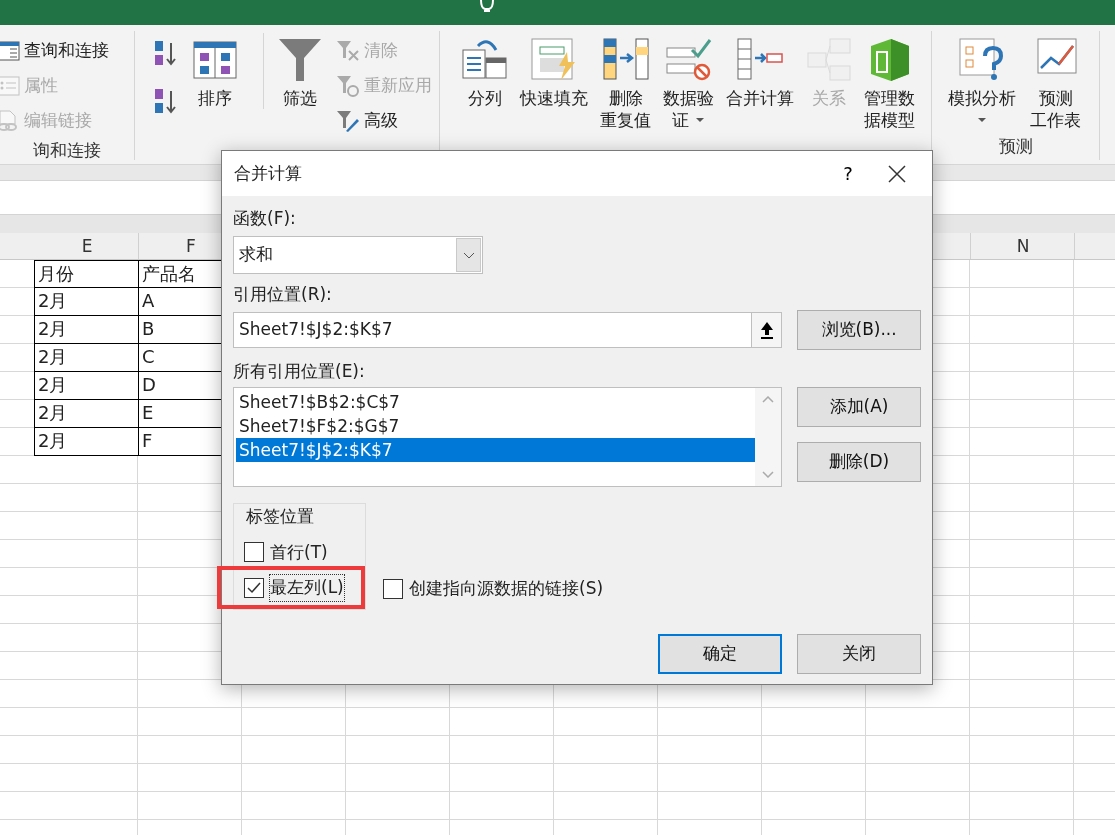  What do you see at coordinates (508, 330) in the screenshot?
I see `reference-field: Sheet7!$J$2:$K$7` at bounding box center [508, 330].